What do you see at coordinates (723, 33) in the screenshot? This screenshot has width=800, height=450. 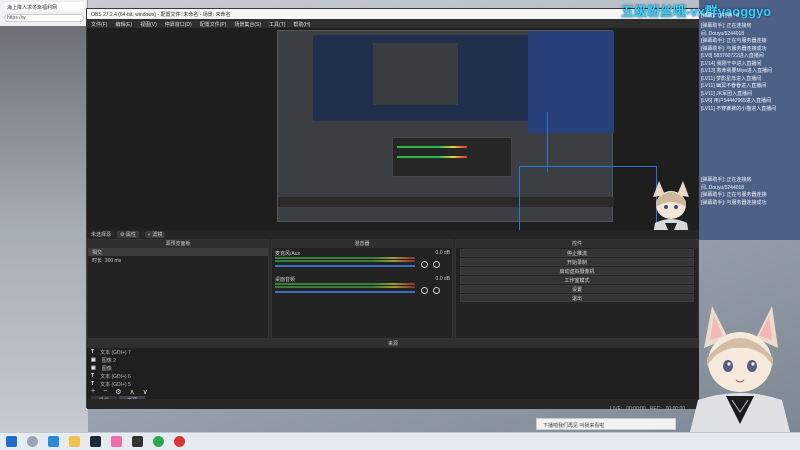 I see `chat-message: 间..Douyu/5244018` at bounding box center [723, 33].